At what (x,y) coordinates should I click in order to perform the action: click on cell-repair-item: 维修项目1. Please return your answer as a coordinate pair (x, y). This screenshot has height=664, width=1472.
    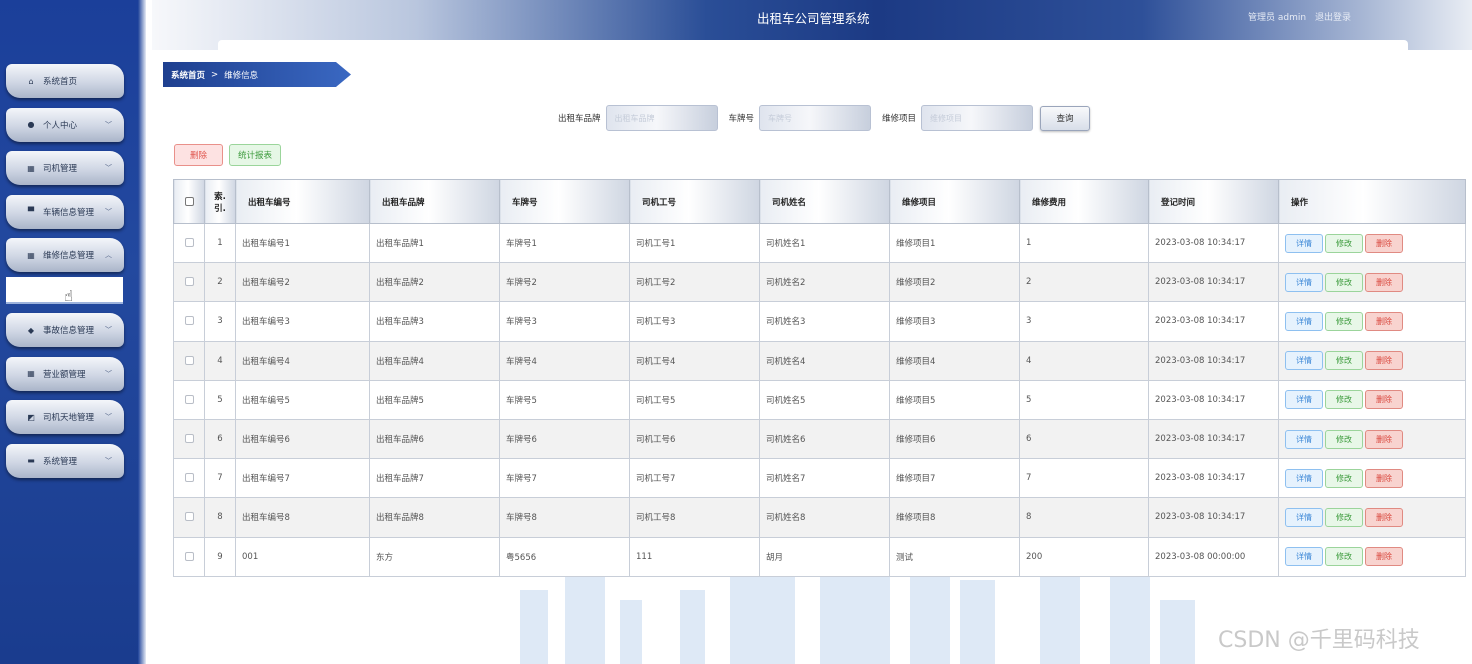
    Looking at the image, I should click on (954, 243).